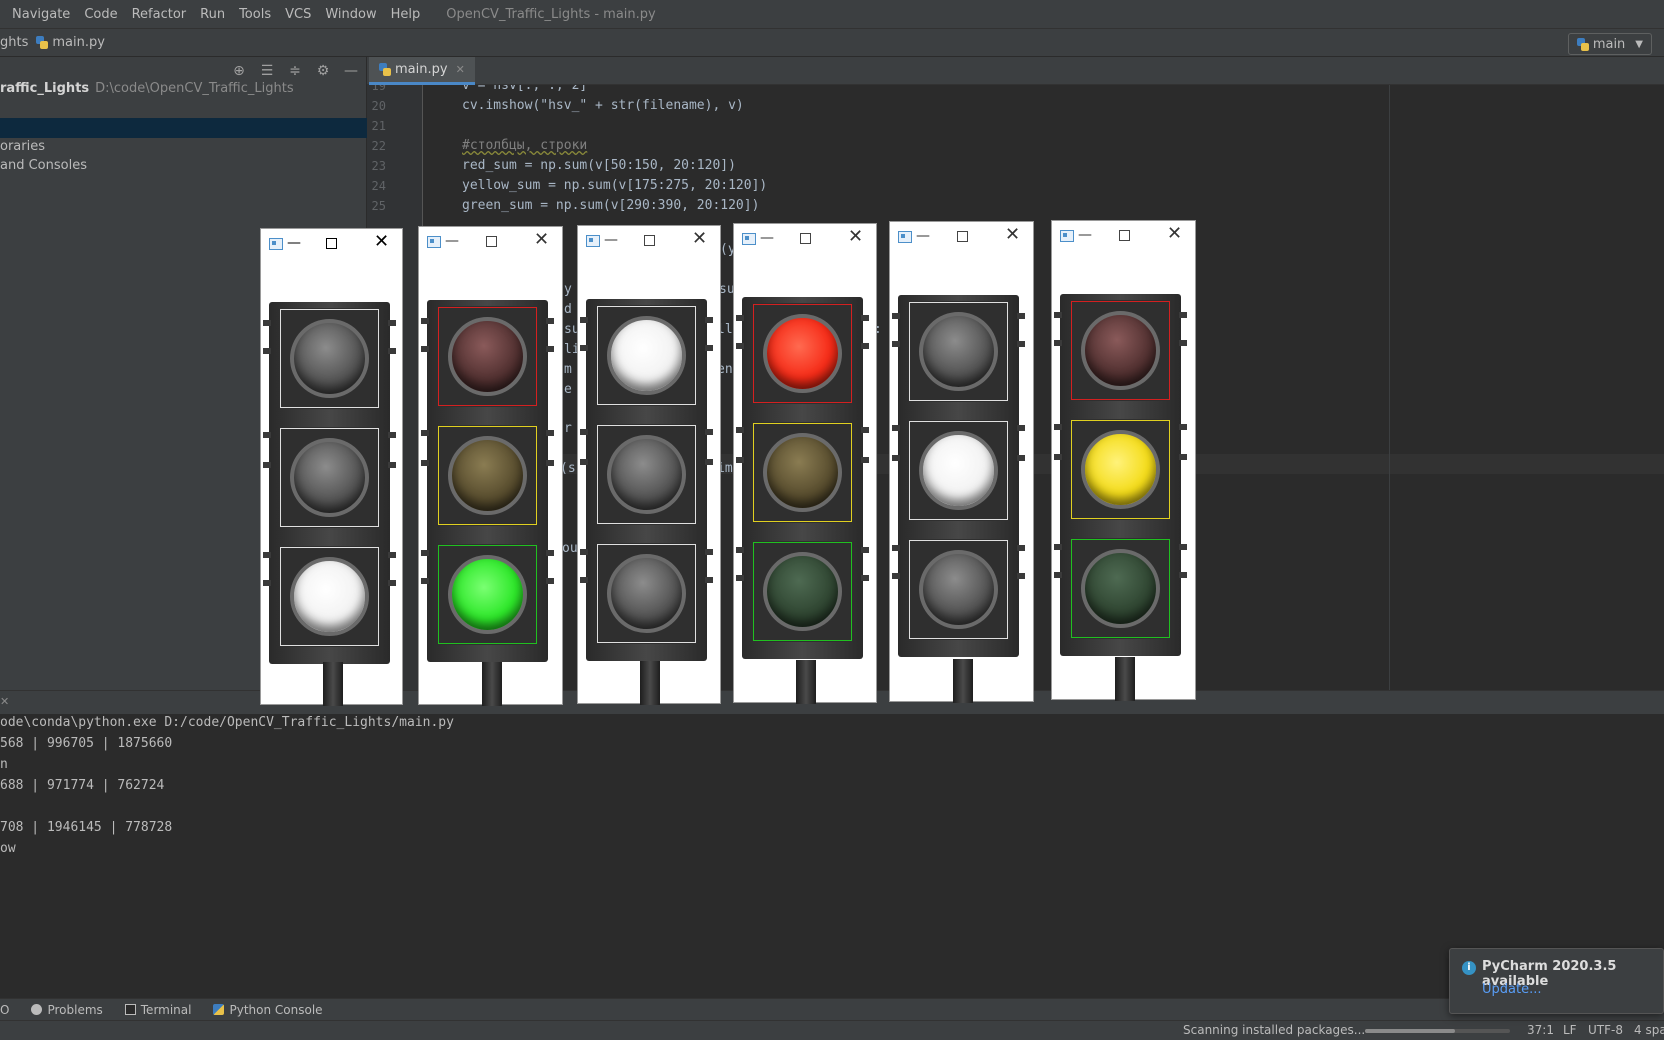  What do you see at coordinates (1540, 1030) in the screenshot?
I see `status-caret-position: 37:1` at bounding box center [1540, 1030].